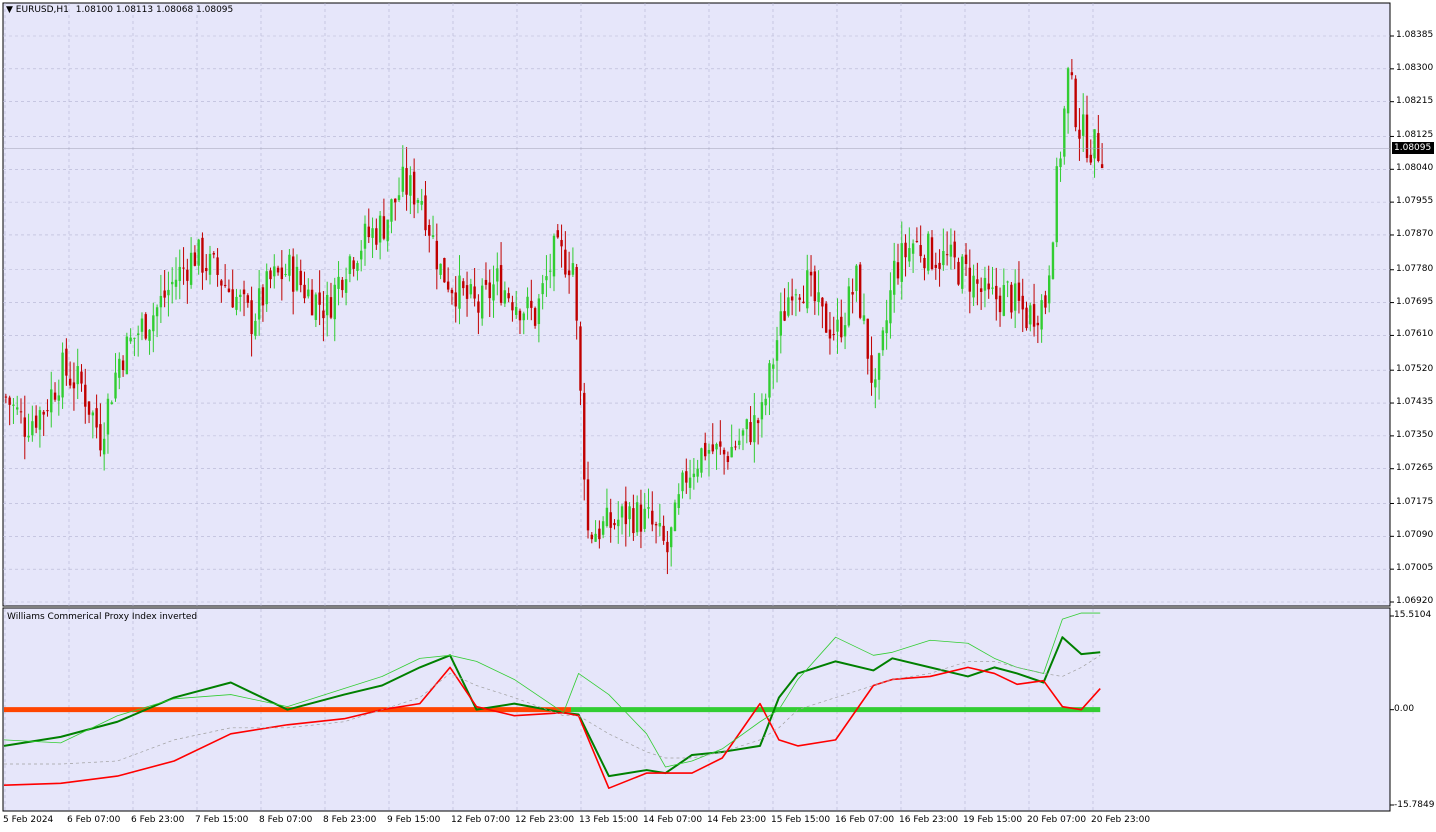  What do you see at coordinates (158, 820) in the screenshot?
I see `time-tick-label: 6 Feb 23:00` at bounding box center [158, 820].